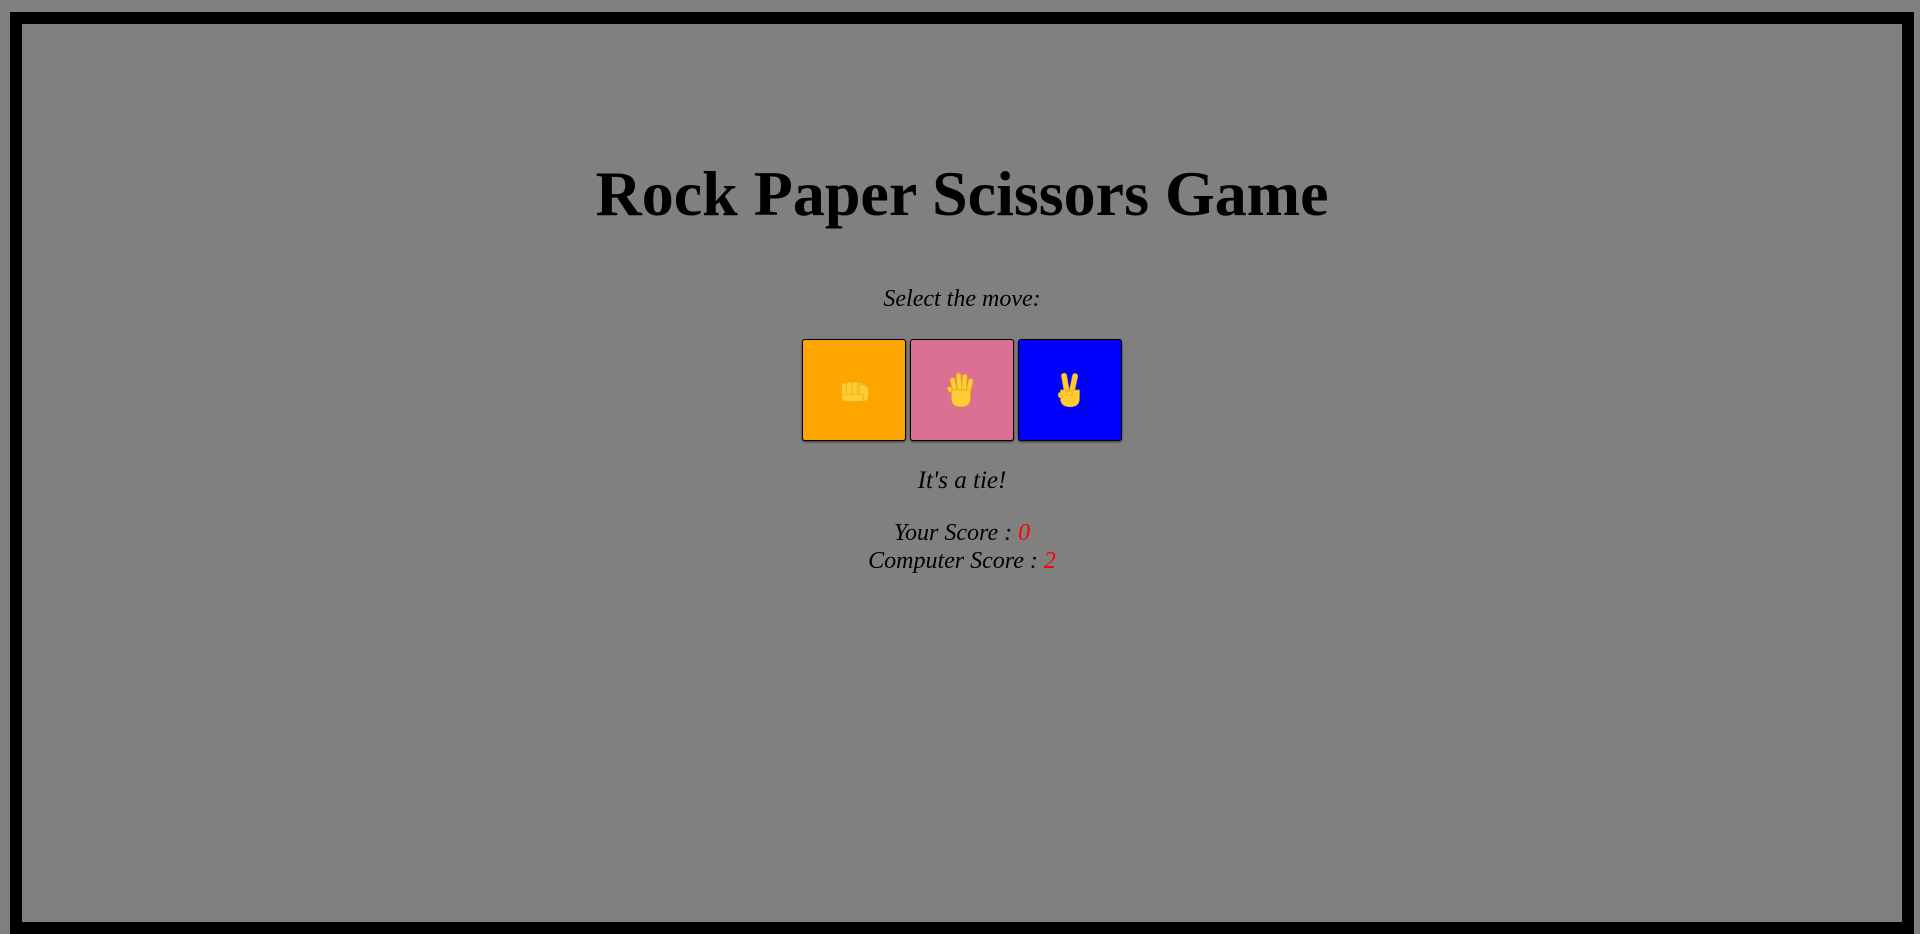  I want to click on victory-hand-icon, so click(1068, 390).